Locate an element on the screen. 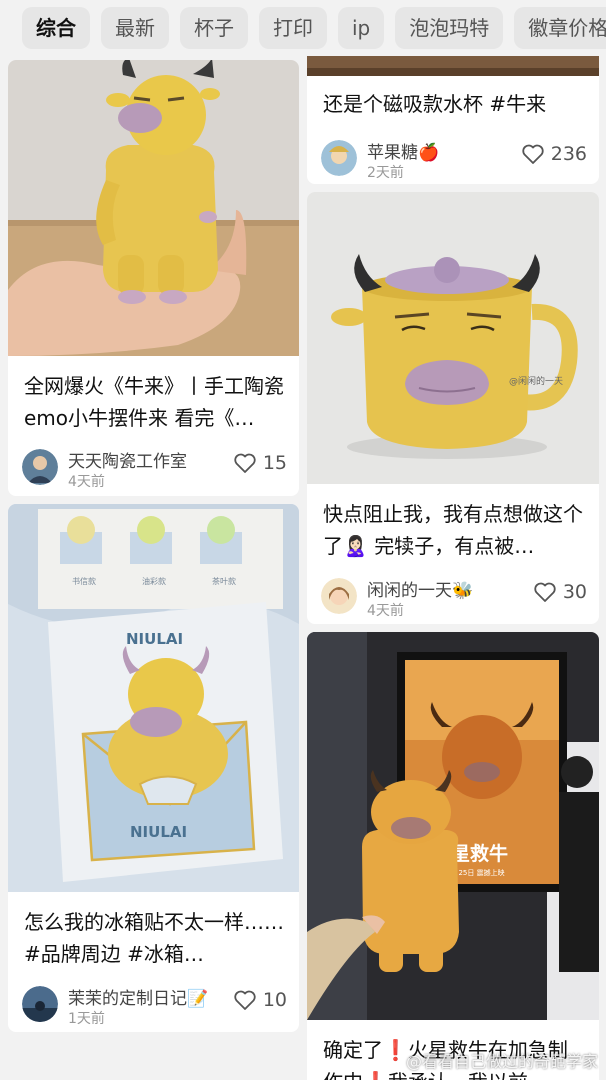 This screenshot has width=606, height=1080. like-count: 10 is located at coordinates (274, 1000).